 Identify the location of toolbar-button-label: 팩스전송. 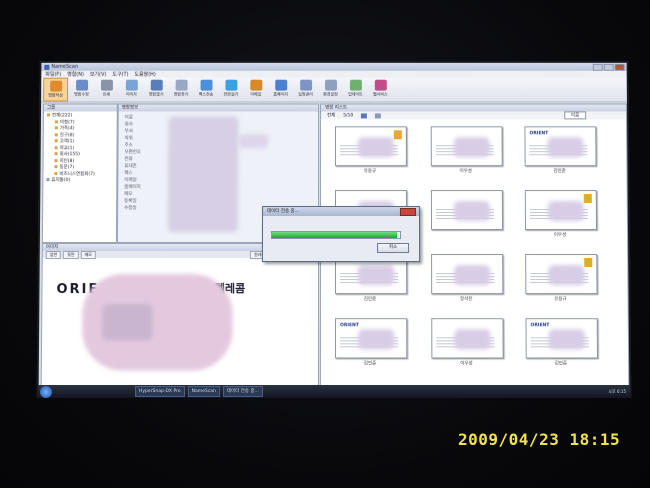
(206, 94).